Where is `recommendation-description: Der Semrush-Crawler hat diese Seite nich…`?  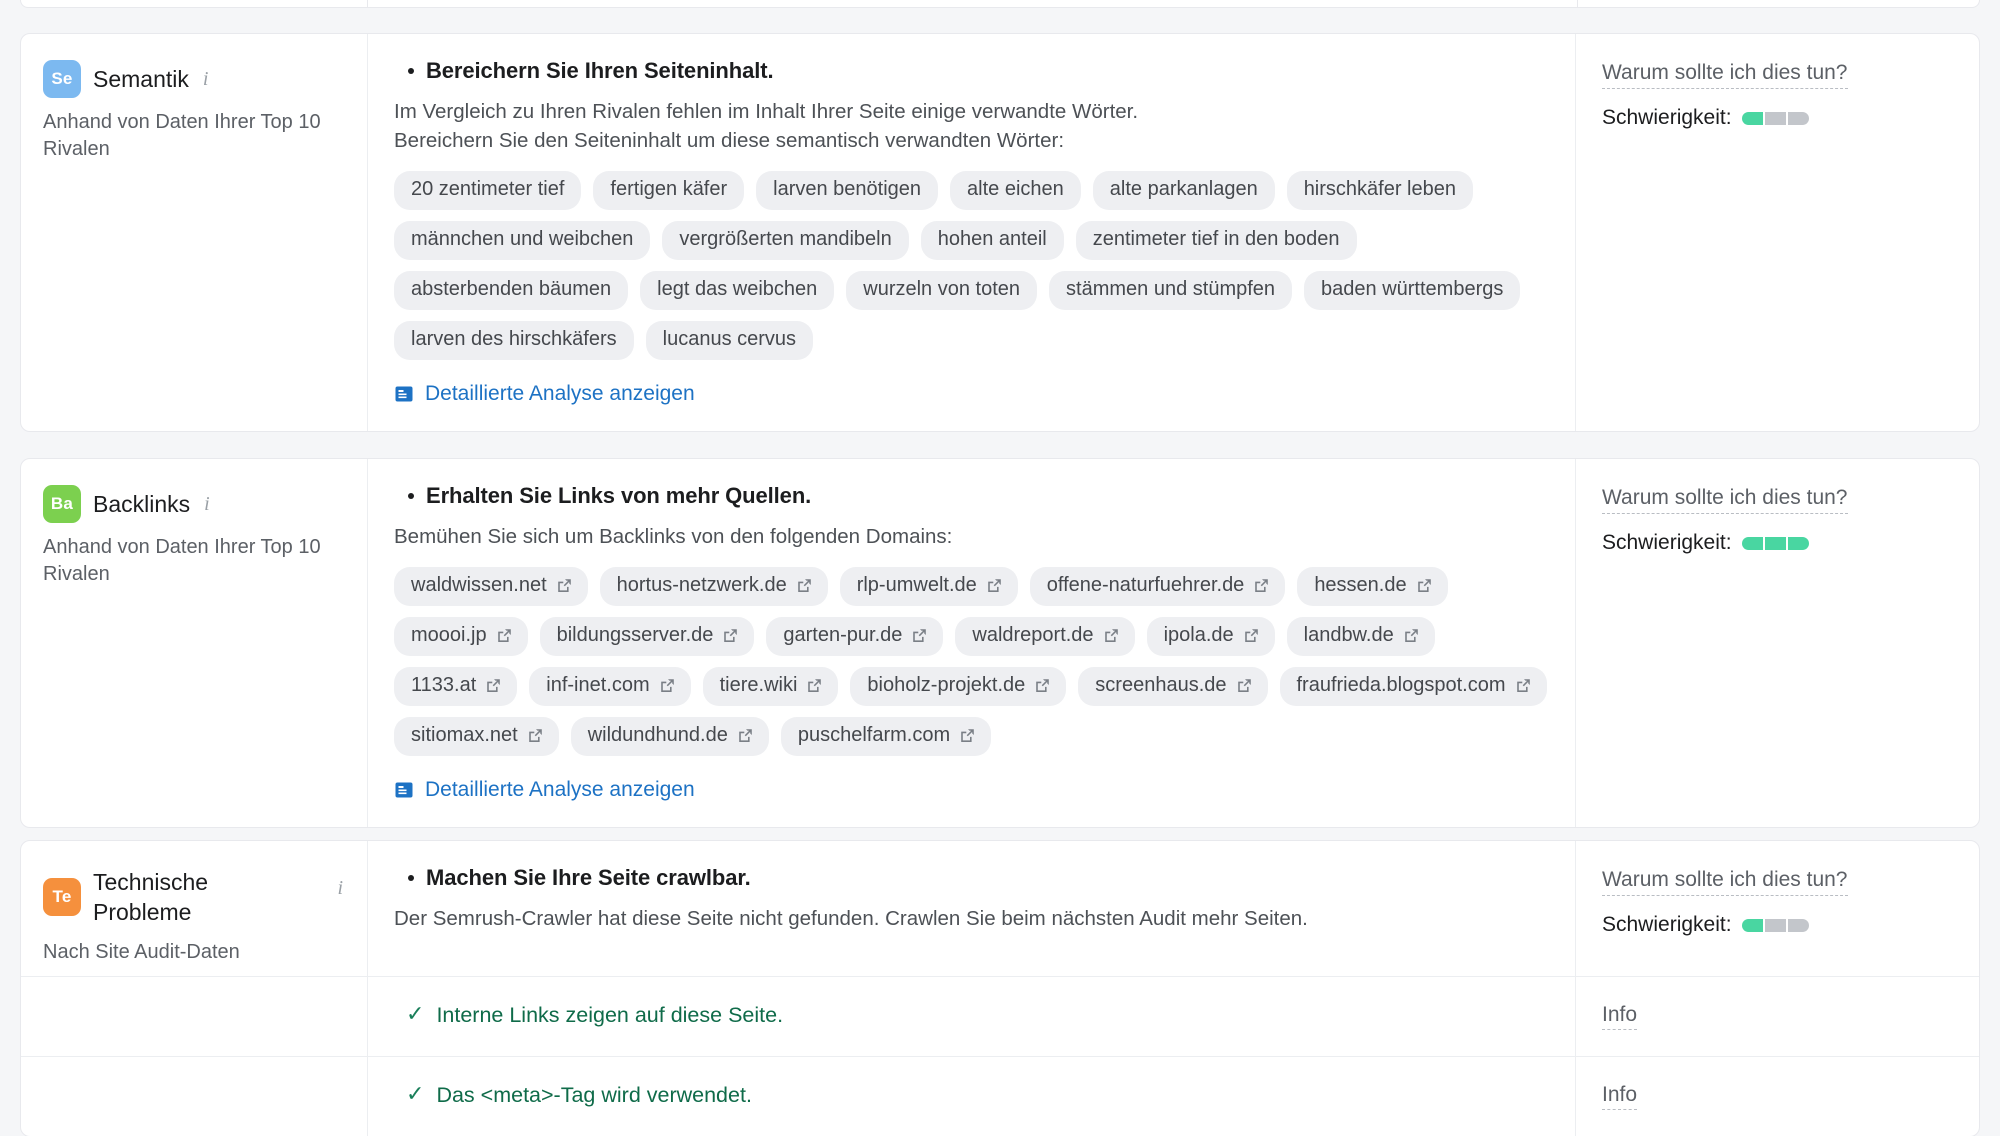
recommendation-description: Der Semrush-Crawler hat diese Seite nich… is located at coordinates (971, 918).